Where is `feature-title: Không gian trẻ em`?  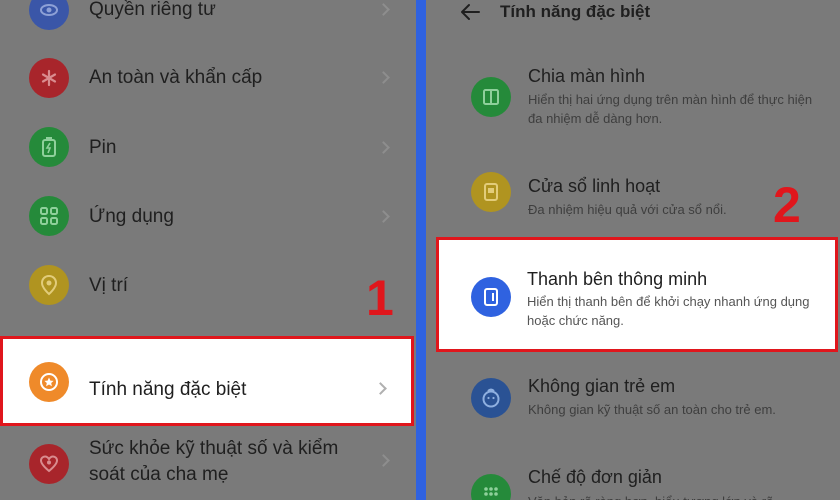 feature-title: Không gian trẻ em is located at coordinates (602, 386).